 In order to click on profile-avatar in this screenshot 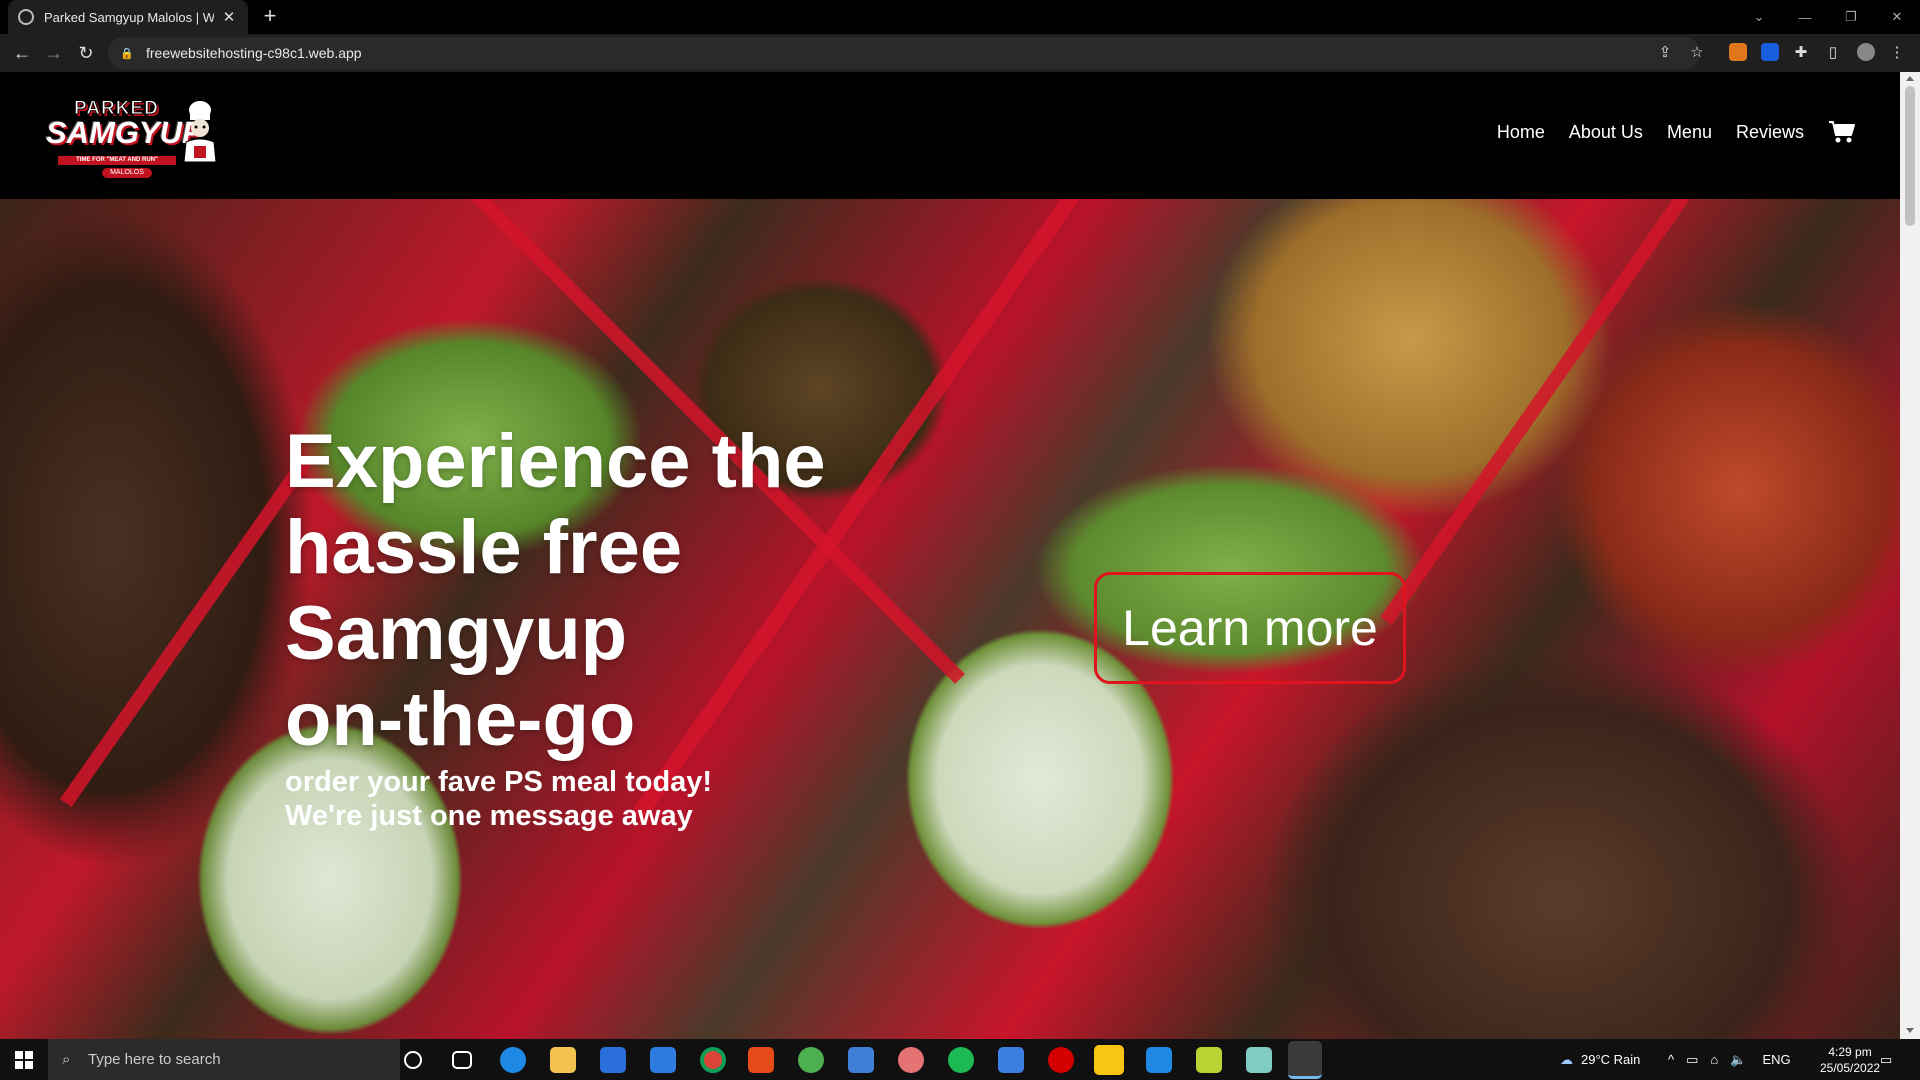, I will do `click(1866, 52)`.